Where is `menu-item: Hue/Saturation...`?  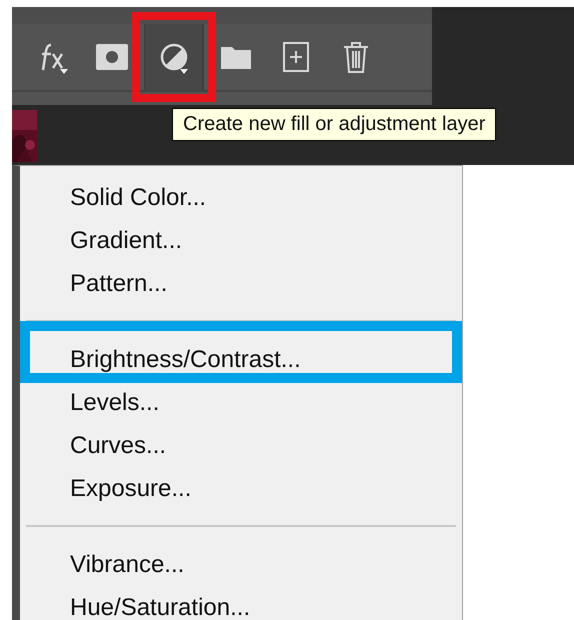
menu-item: Hue/Saturation... is located at coordinates (160, 607).